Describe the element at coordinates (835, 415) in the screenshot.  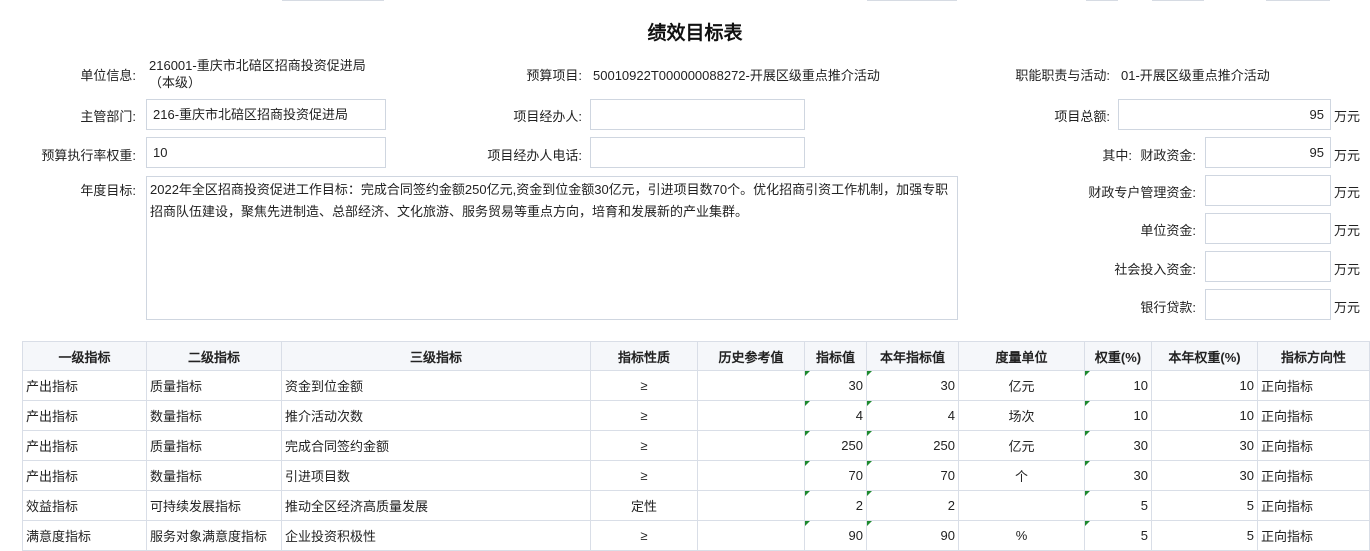
I see `target-value-cell: 4` at that location.